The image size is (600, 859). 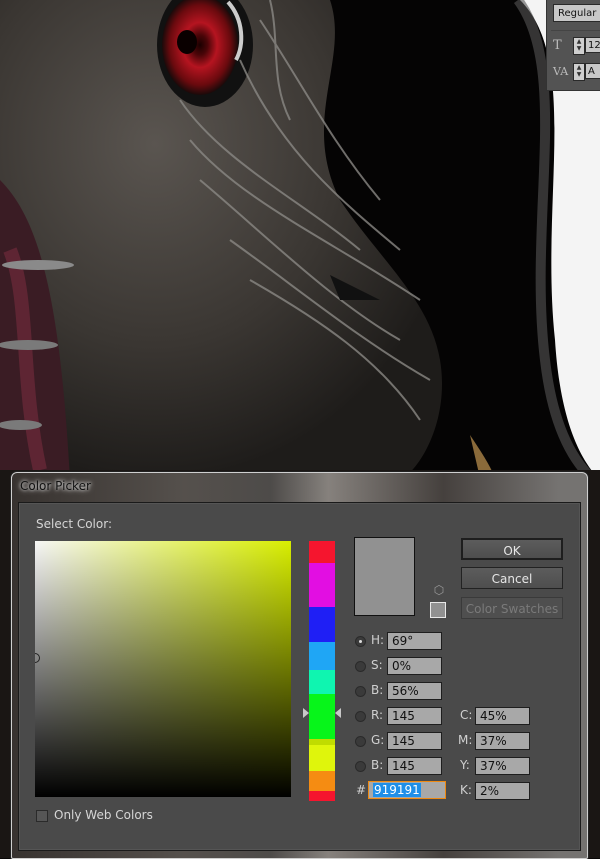 I want to click on radio-blue, so click(x=360, y=766).